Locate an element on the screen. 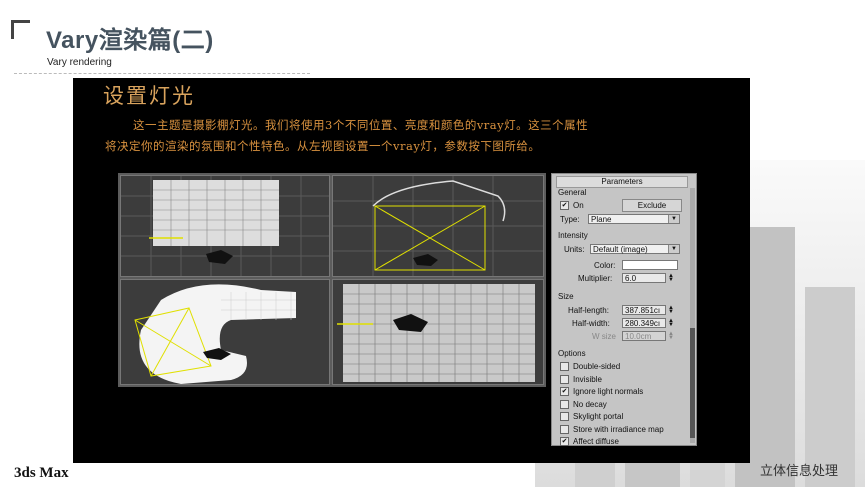  type-label: Type: is located at coordinates (570, 219).